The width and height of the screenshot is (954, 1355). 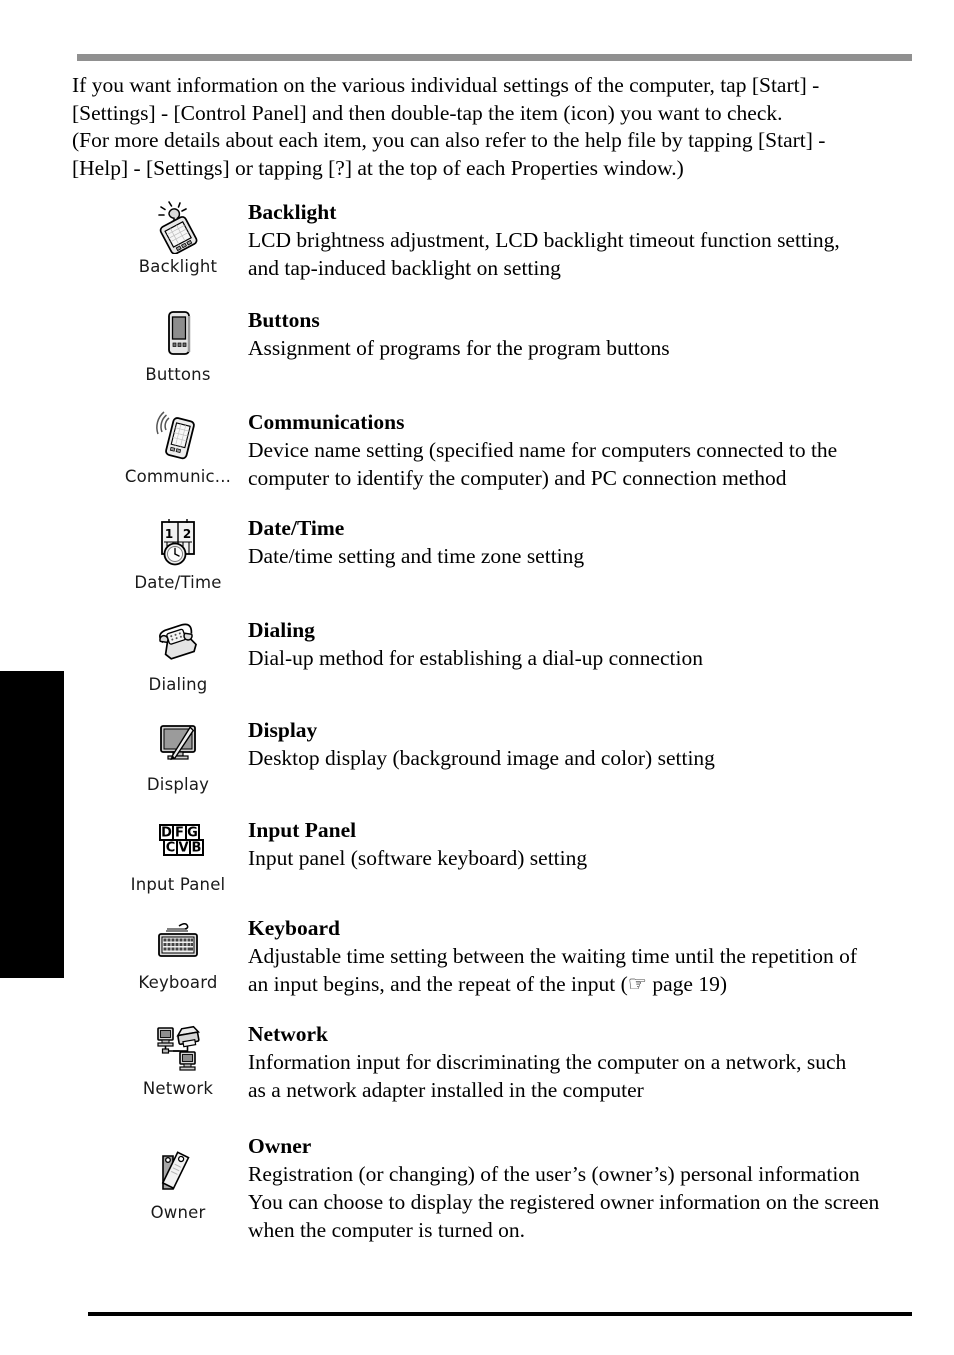 I want to click on buttons-icon, so click(x=178, y=334).